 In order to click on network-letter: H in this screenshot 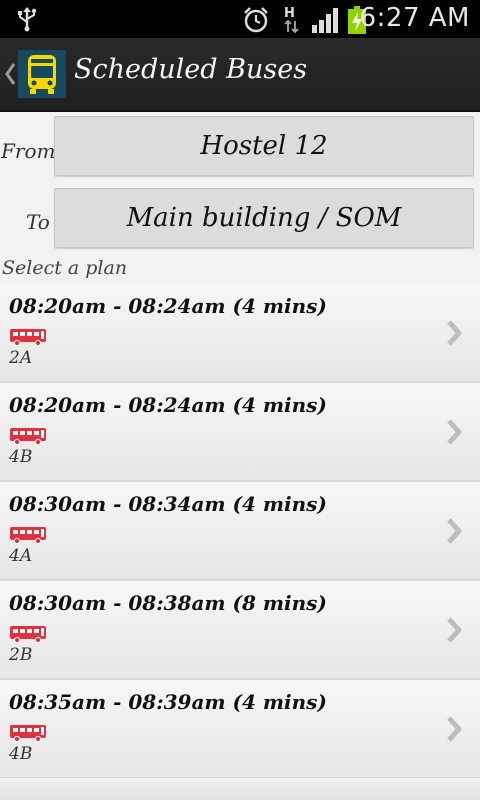, I will do `click(289, 13)`.